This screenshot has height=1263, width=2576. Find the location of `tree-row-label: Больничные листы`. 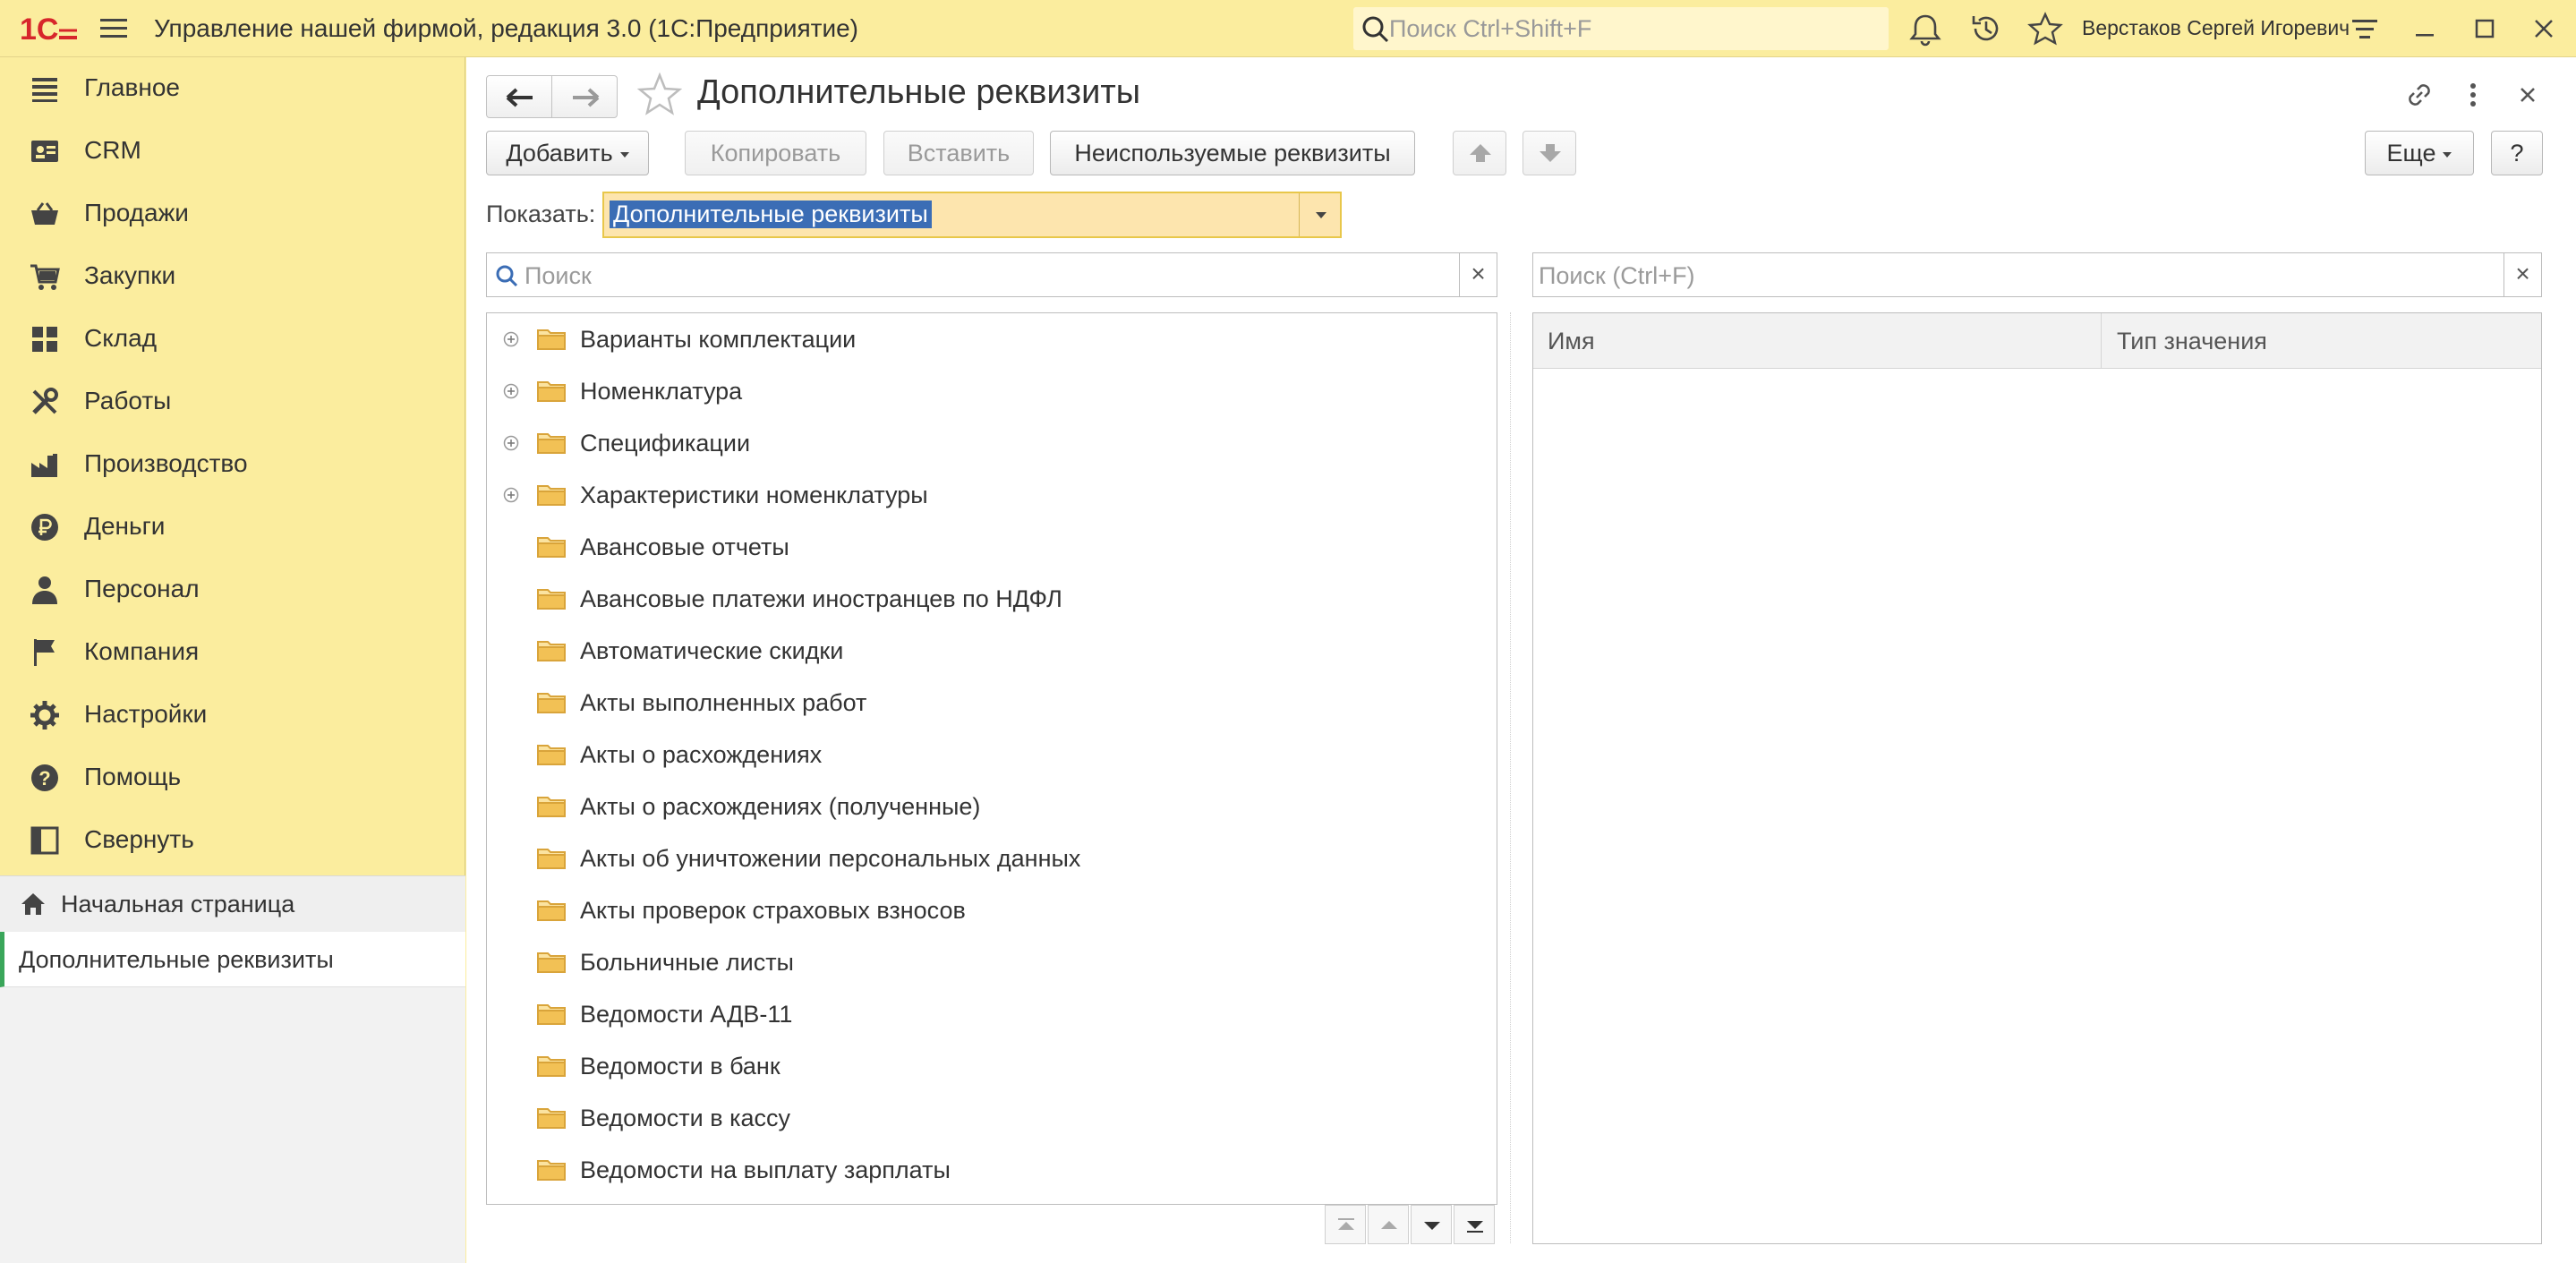

tree-row-label: Больничные листы is located at coordinates (687, 963).